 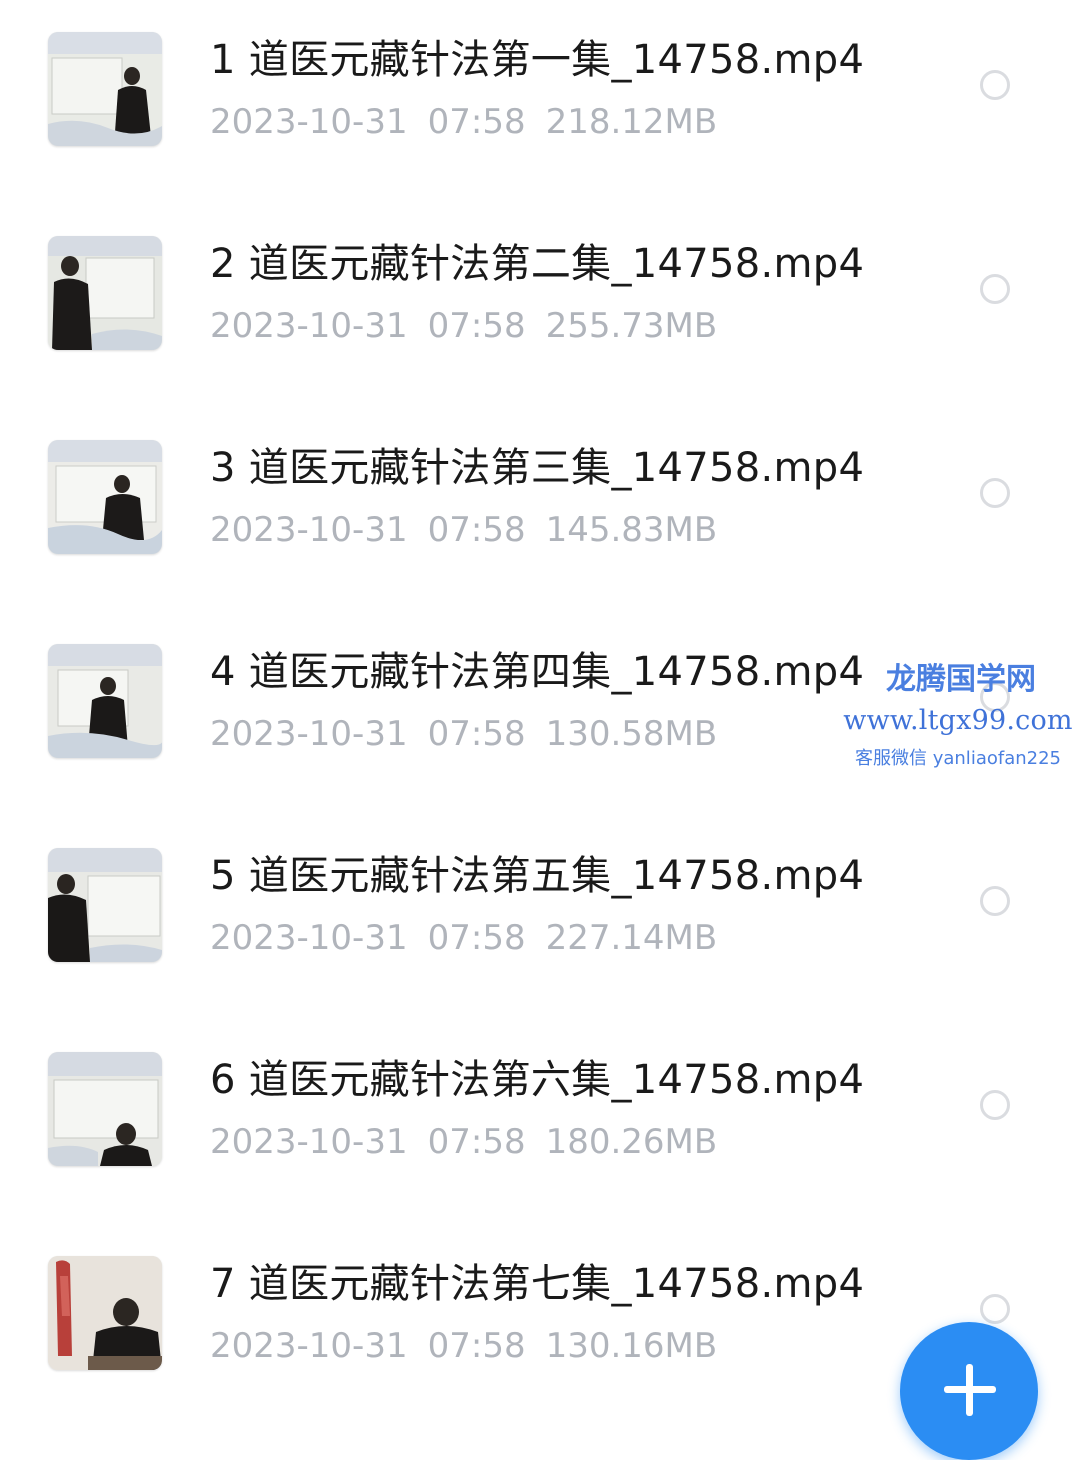 I want to click on file-name: 1 道医元藏针法第一集_14758.mp4, so click(x=537, y=60).